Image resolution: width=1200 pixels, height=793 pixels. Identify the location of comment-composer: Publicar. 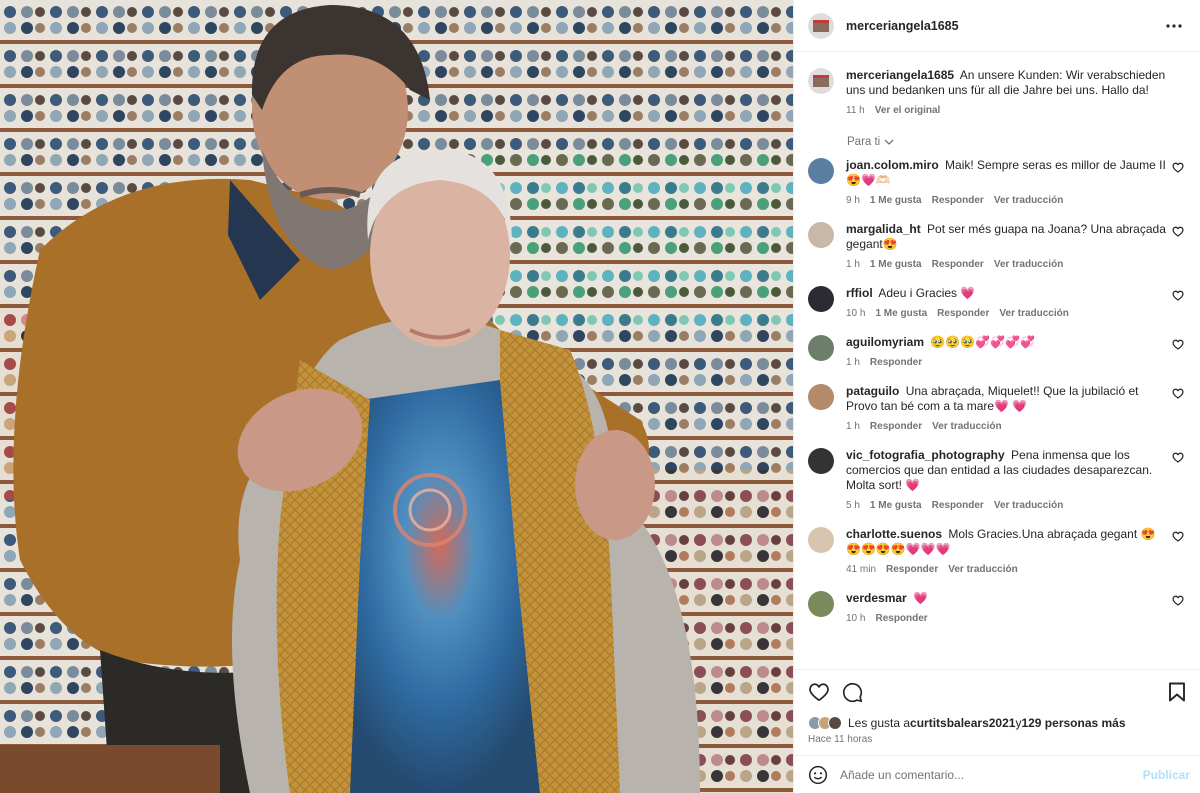
(997, 774).